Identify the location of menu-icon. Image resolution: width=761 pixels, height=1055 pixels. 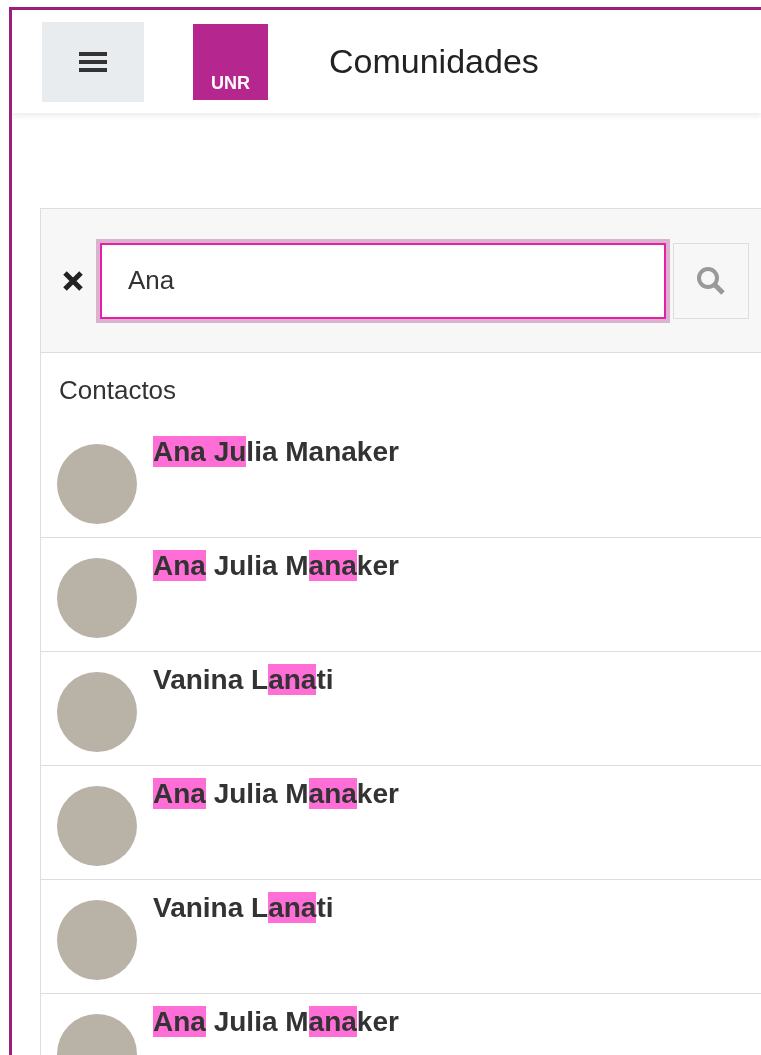
(93, 61).